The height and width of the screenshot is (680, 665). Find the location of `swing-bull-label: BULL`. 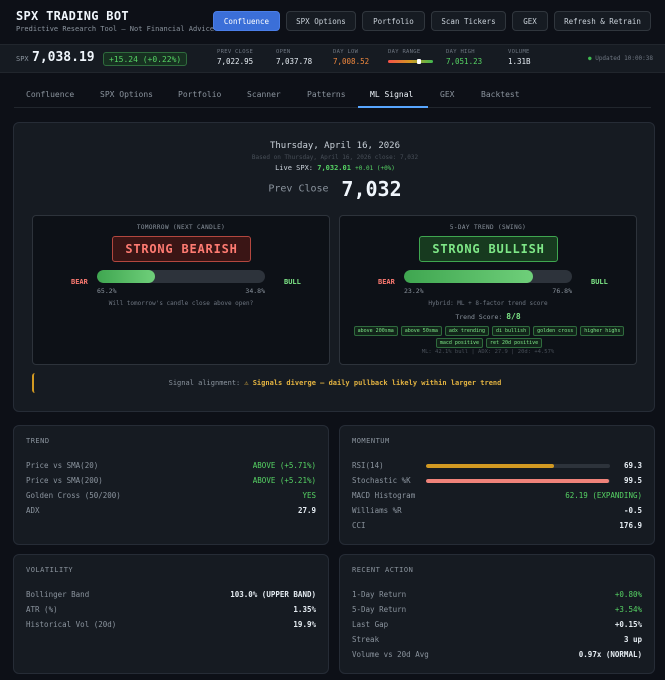

swing-bull-label: BULL is located at coordinates (599, 282).